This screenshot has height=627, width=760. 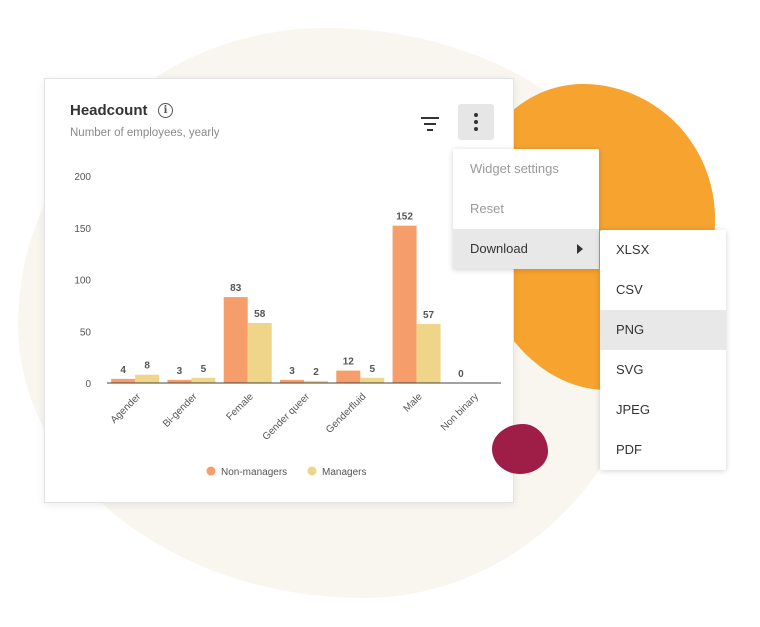 I want to click on menu-item-download: Download, so click(x=526, y=249).